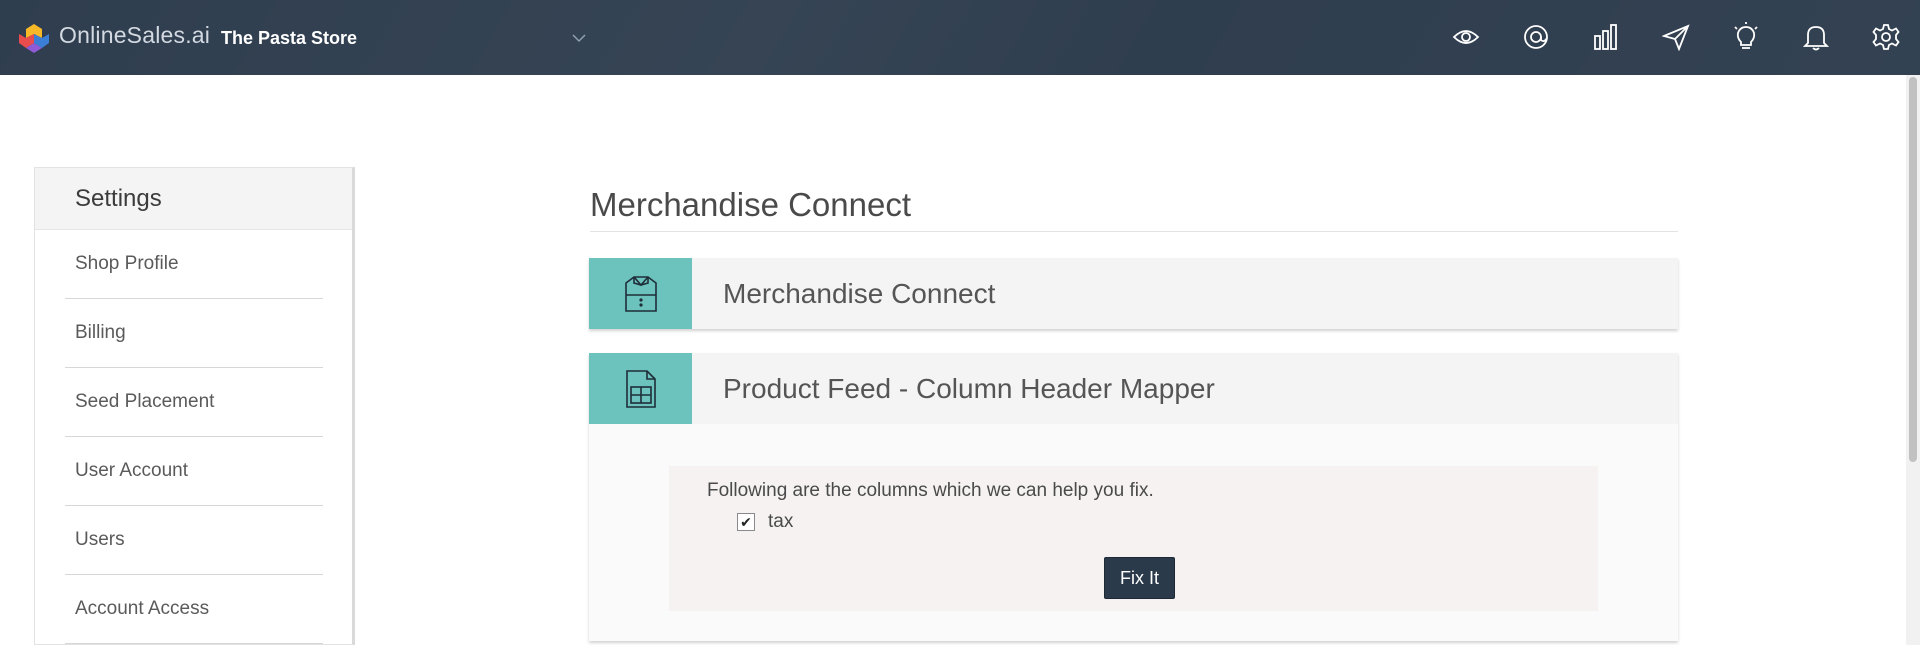  Describe the element at coordinates (34, 38) in the screenshot. I see `brand-logo-icon` at that location.